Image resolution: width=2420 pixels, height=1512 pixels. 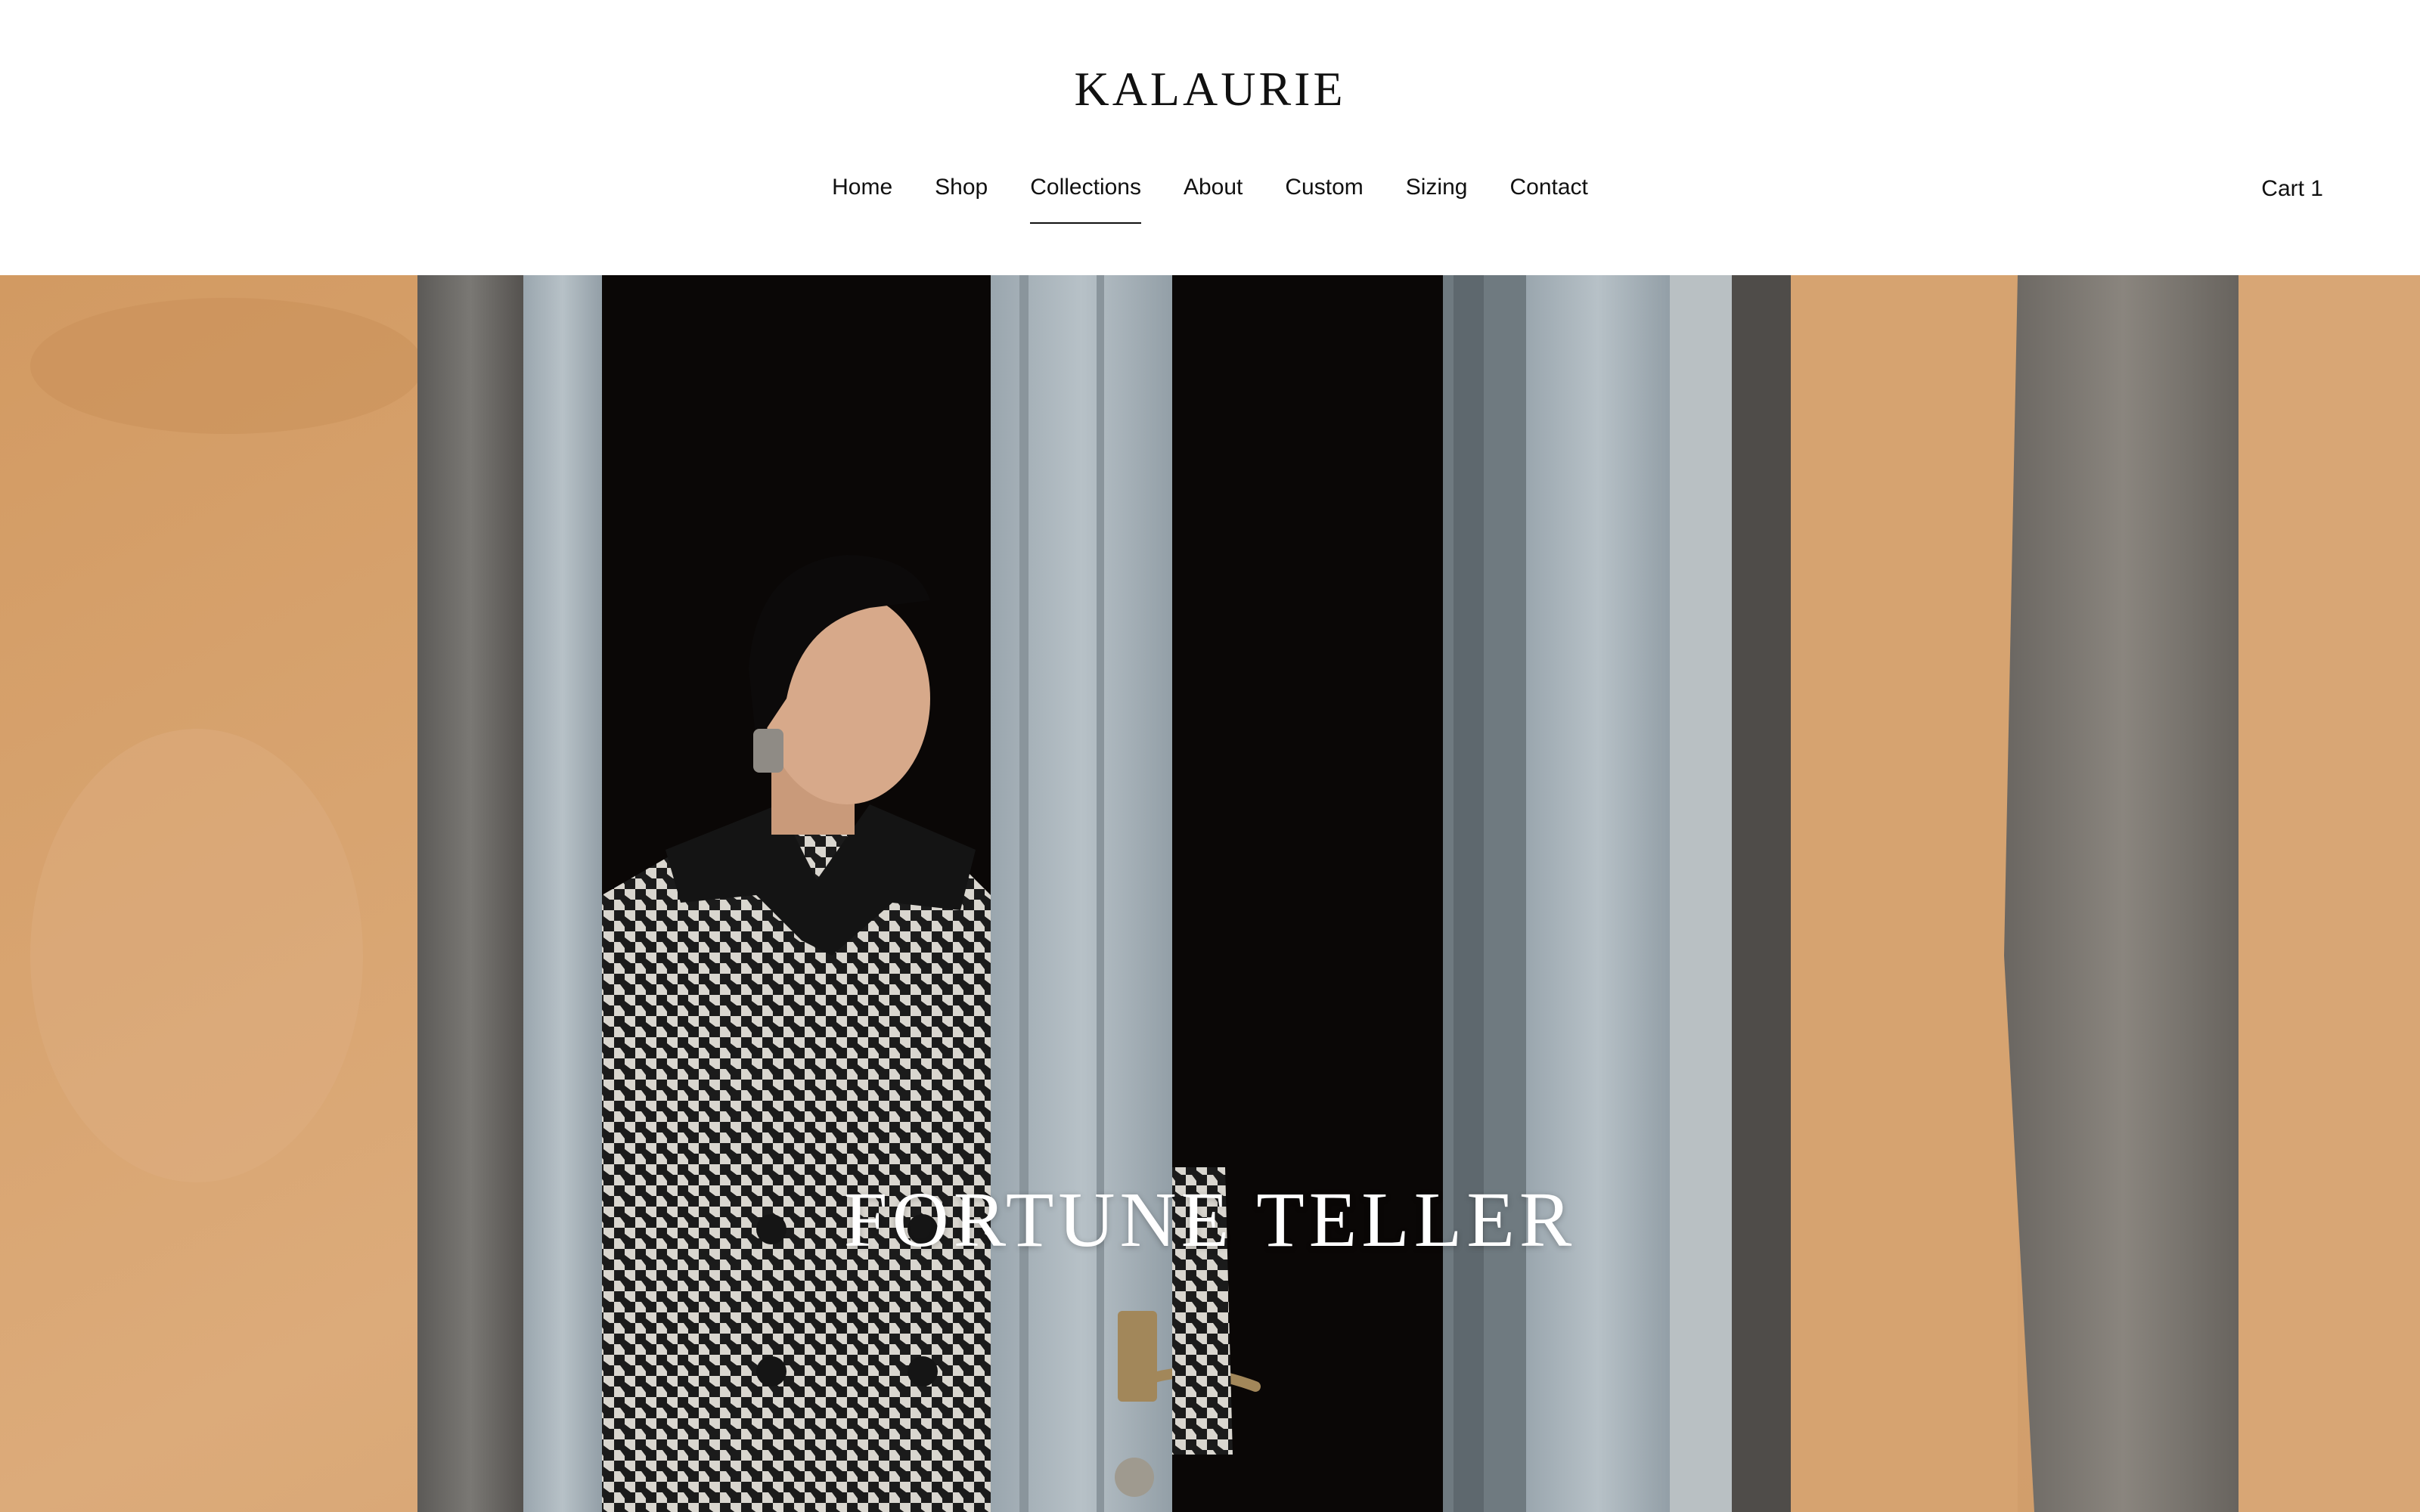 What do you see at coordinates (862, 193) in the screenshot?
I see `nav-item-home: Home` at bounding box center [862, 193].